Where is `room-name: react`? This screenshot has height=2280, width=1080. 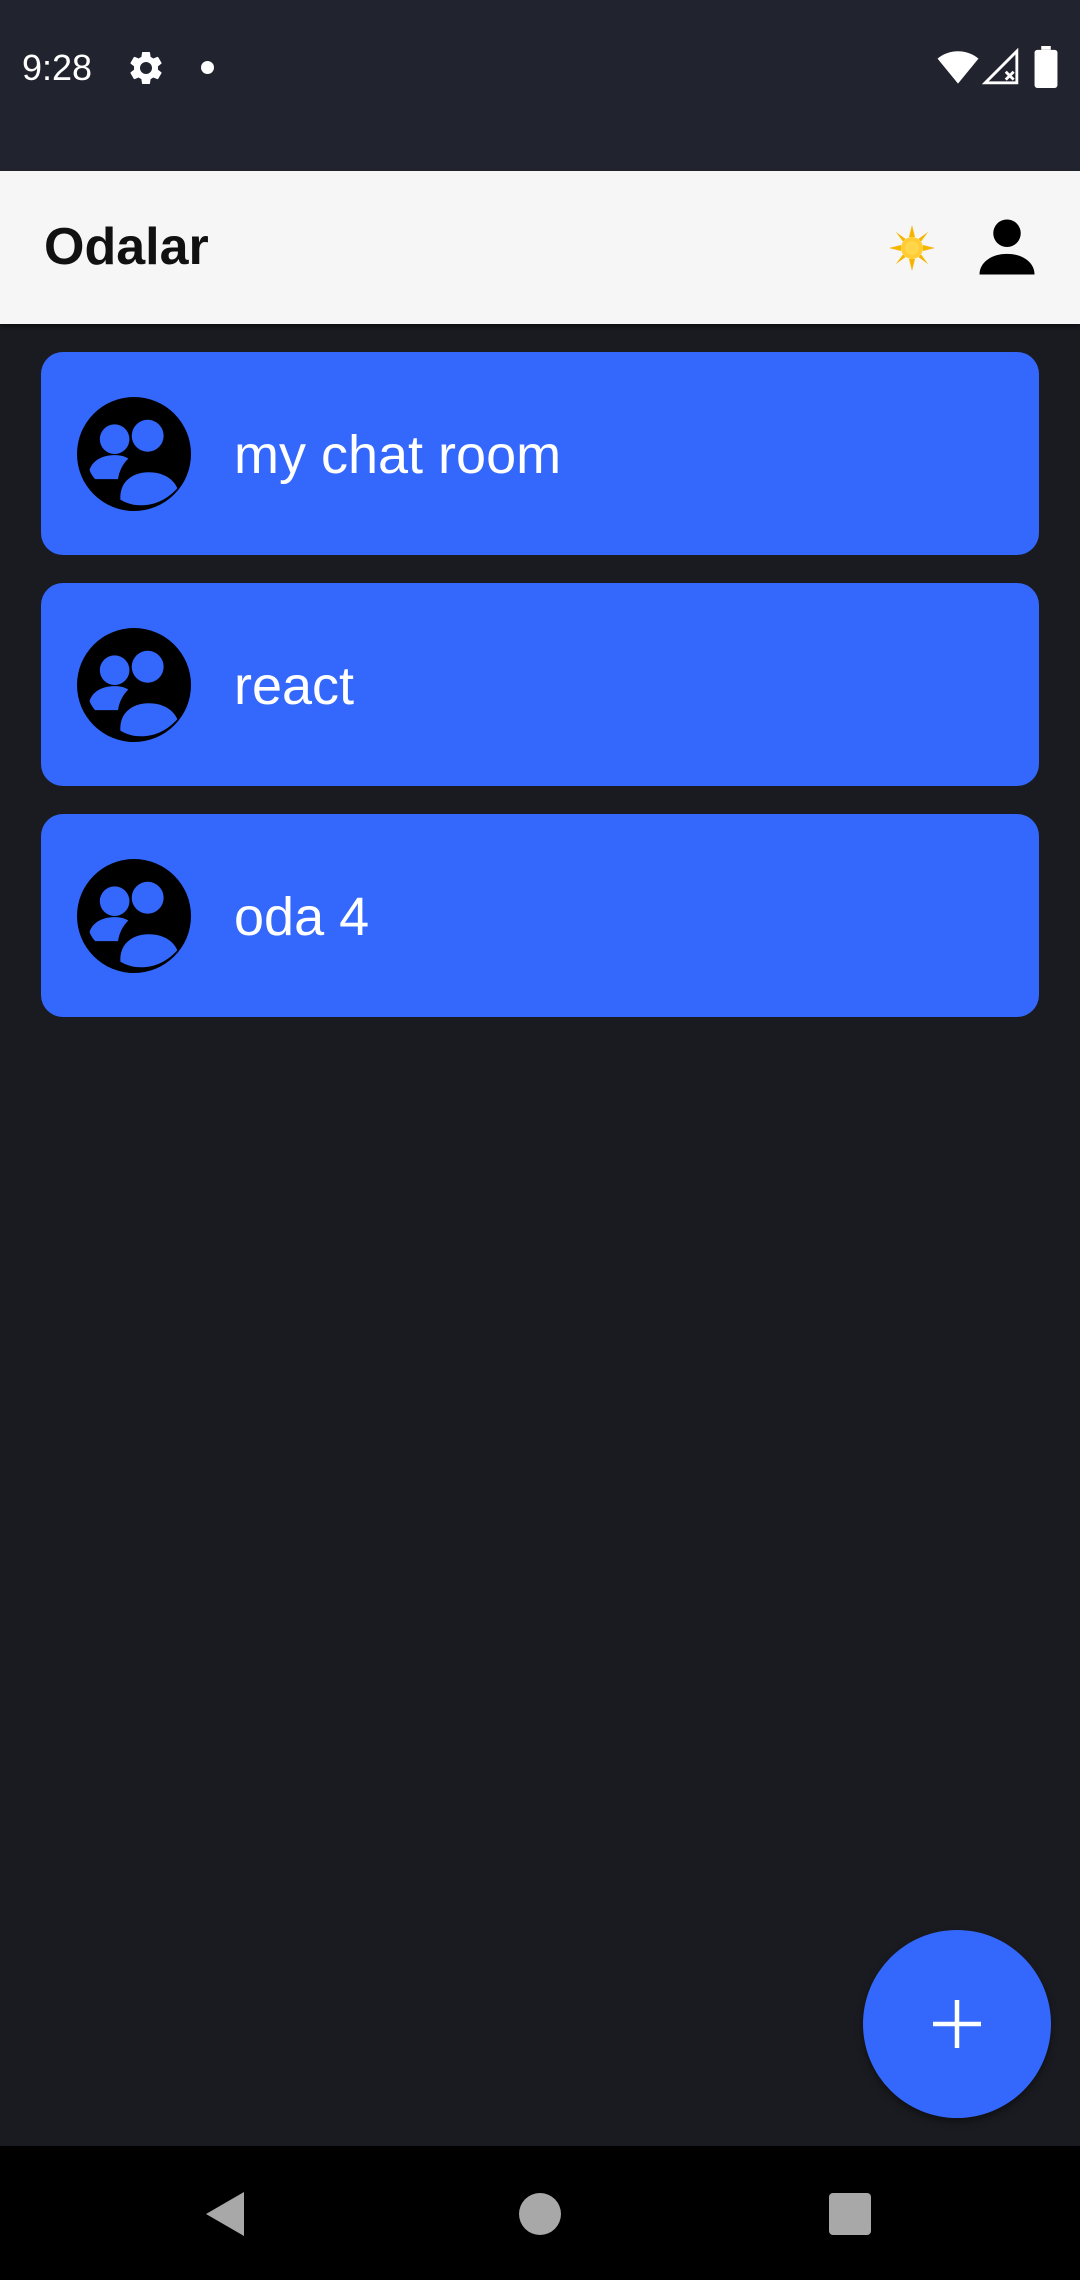 room-name: react is located at coordinates (294, 686).